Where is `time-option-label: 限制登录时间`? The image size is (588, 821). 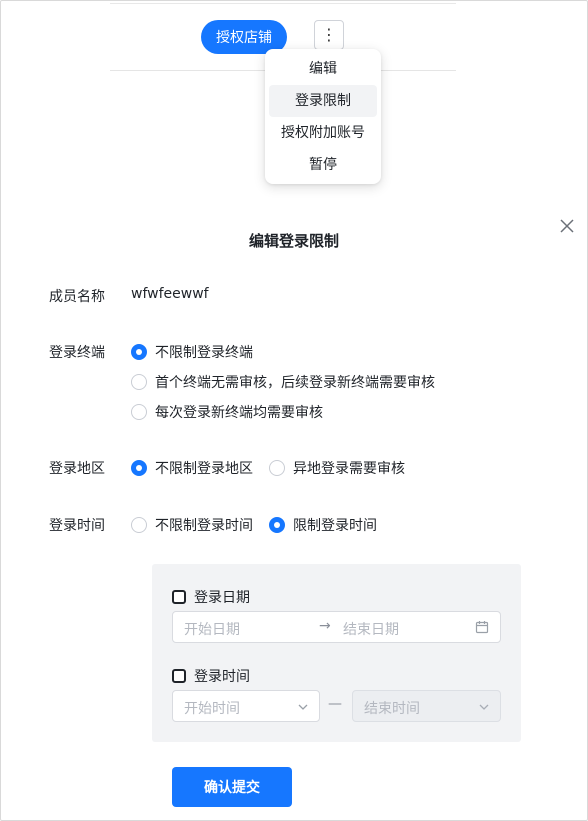
time-option-label: 限制登录时间 is located at coordinates (335, 526).